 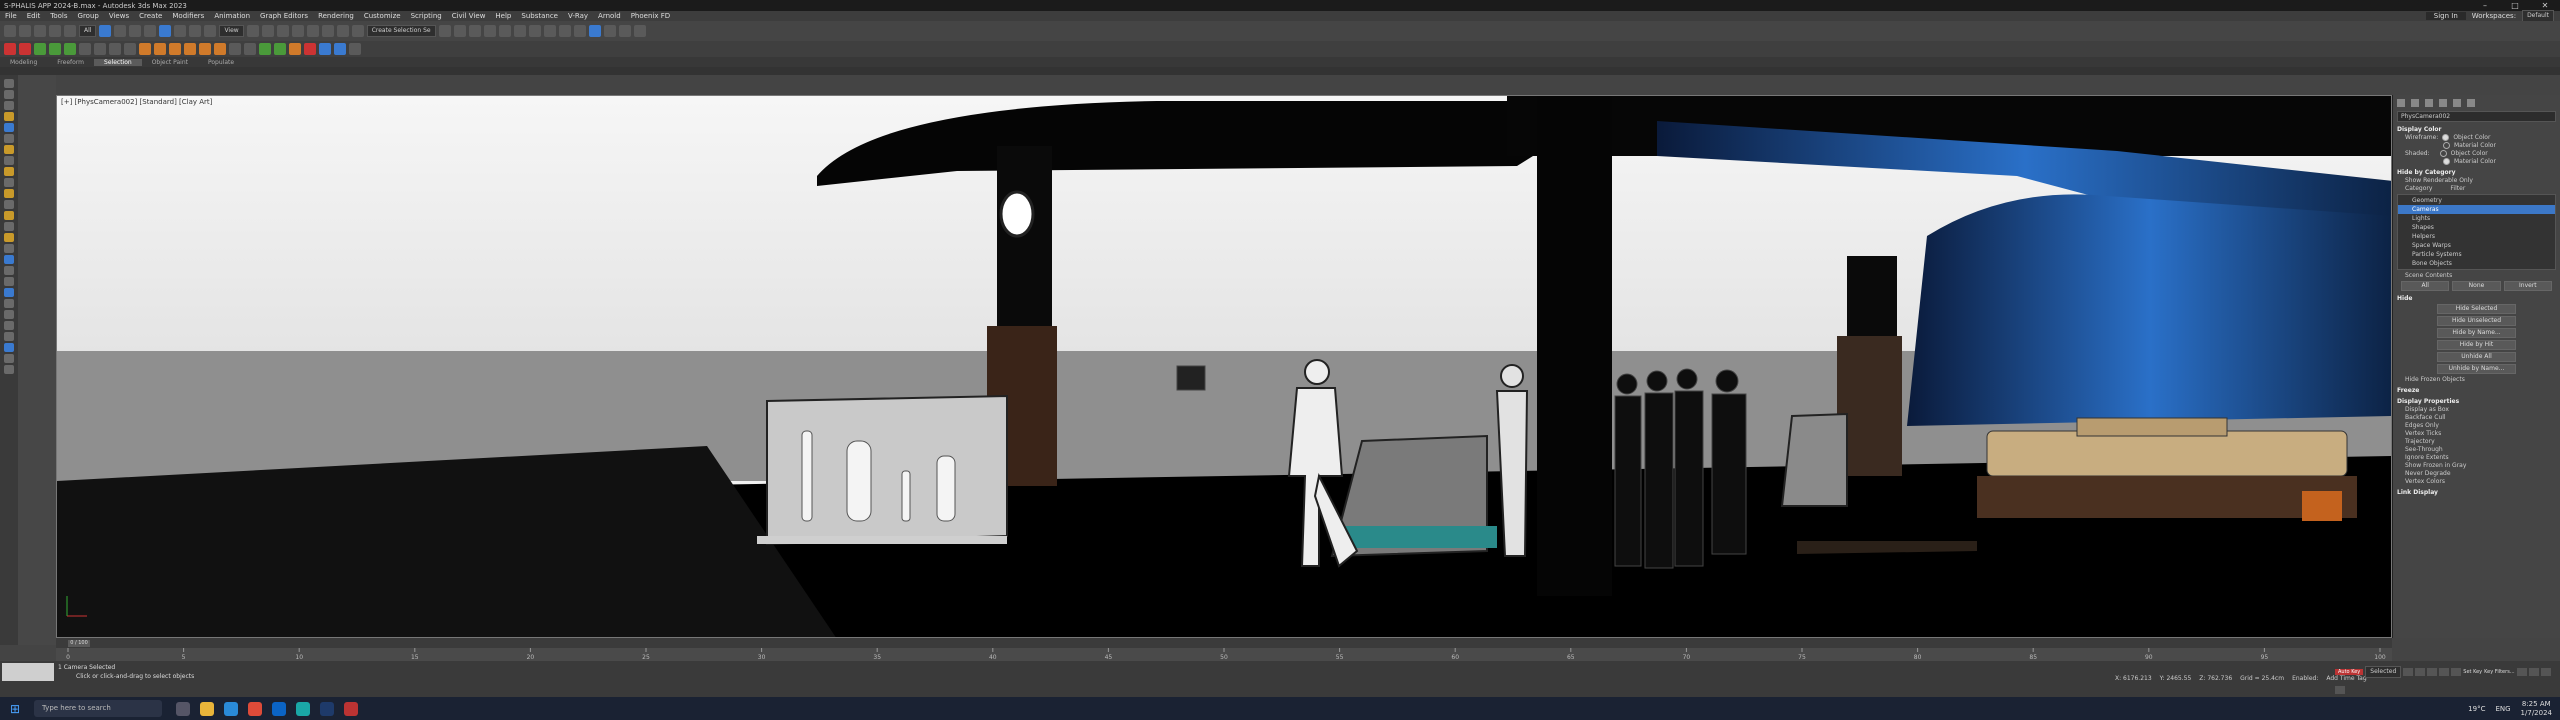 What do you see at coordinates (195, 31) in the screenshot?
I see `scale-icon` at bounding box center [195, 31].